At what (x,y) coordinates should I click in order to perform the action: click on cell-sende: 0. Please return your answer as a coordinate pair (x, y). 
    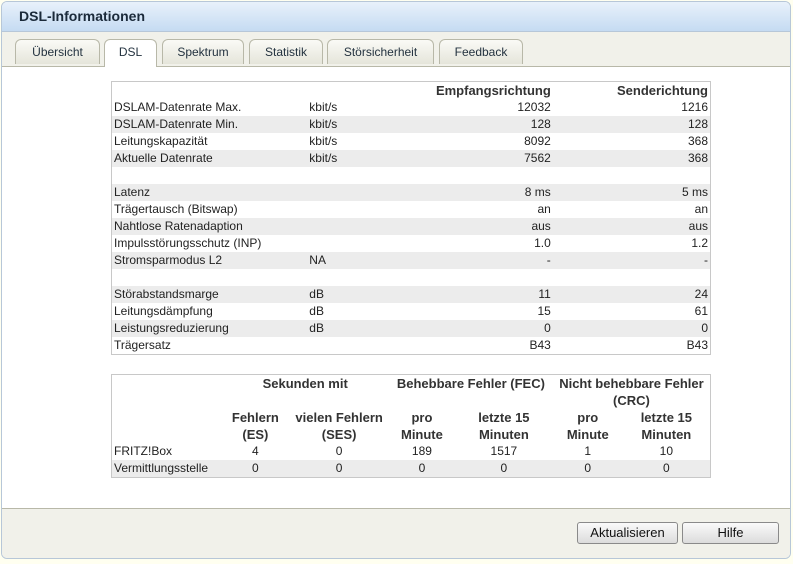
    Looking at the image, I should click on (631, 328).